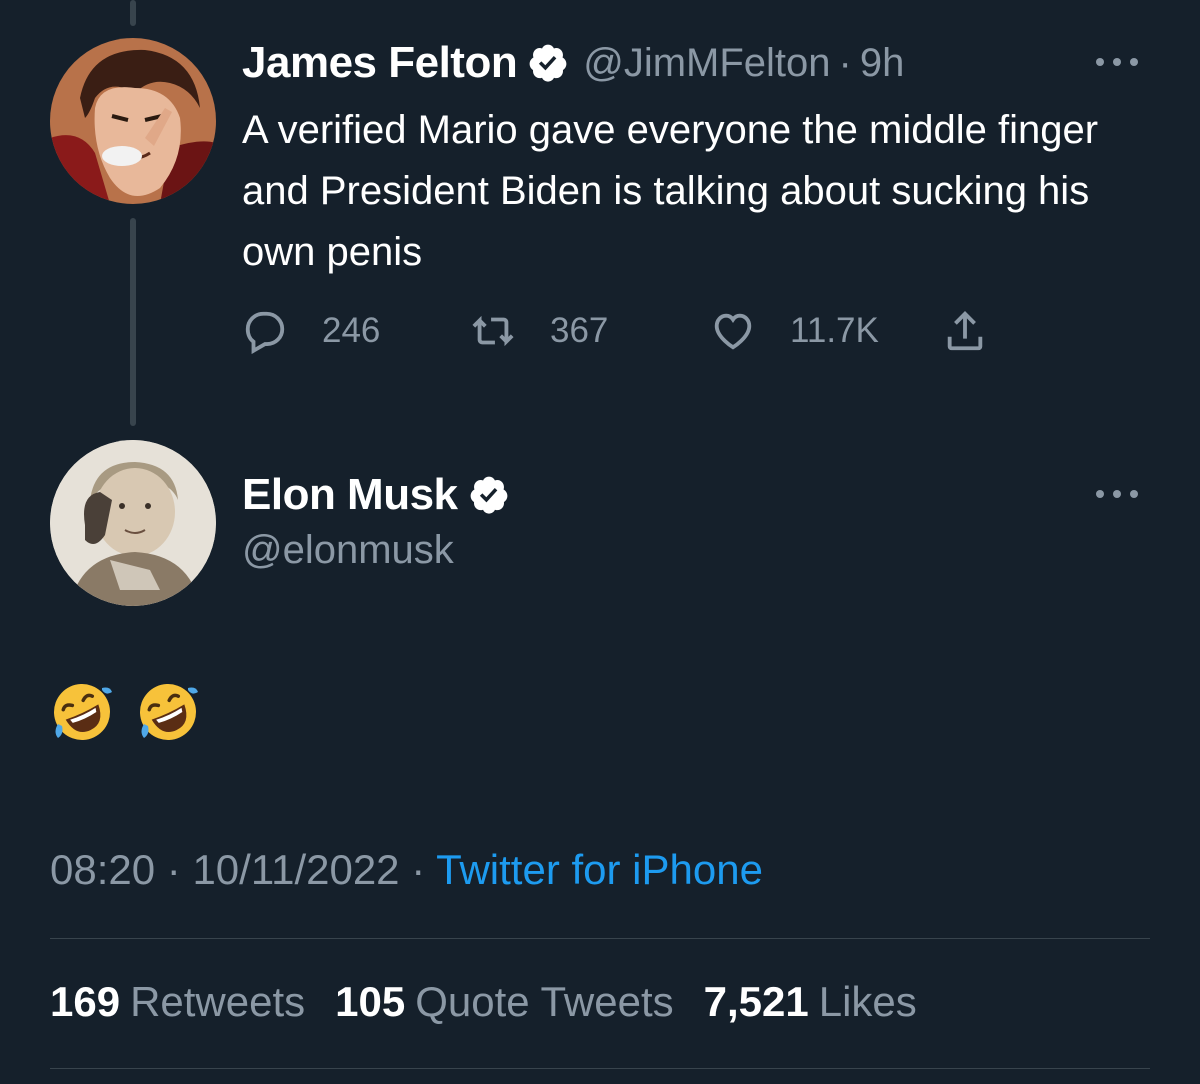 This screenshot has width=1200, height=1084. What do you see at coordinates (599, 869) in the screenshot?
I see `tweet-source-link: Twitter for iPhone` at bounding box center [599, 869].